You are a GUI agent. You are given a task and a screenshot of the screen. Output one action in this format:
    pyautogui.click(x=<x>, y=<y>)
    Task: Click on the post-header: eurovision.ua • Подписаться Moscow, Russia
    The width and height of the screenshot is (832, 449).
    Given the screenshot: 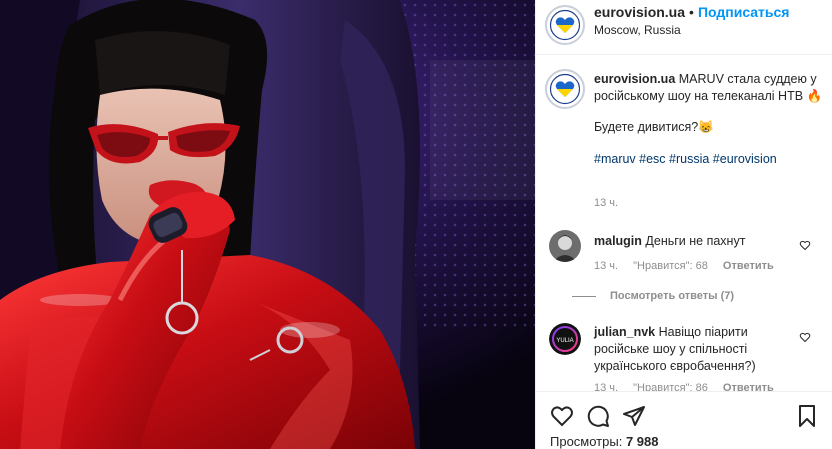 What is the action you would take?
    pyautogui.click(x=684, y=27)
    